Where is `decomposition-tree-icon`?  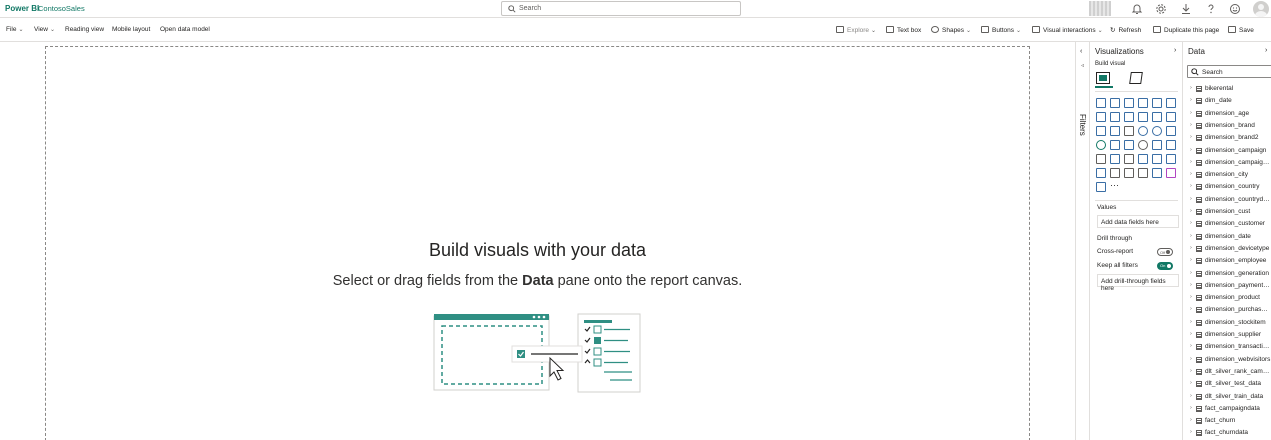 decomposition-tree-icon is located at coordinates (1171, 159).